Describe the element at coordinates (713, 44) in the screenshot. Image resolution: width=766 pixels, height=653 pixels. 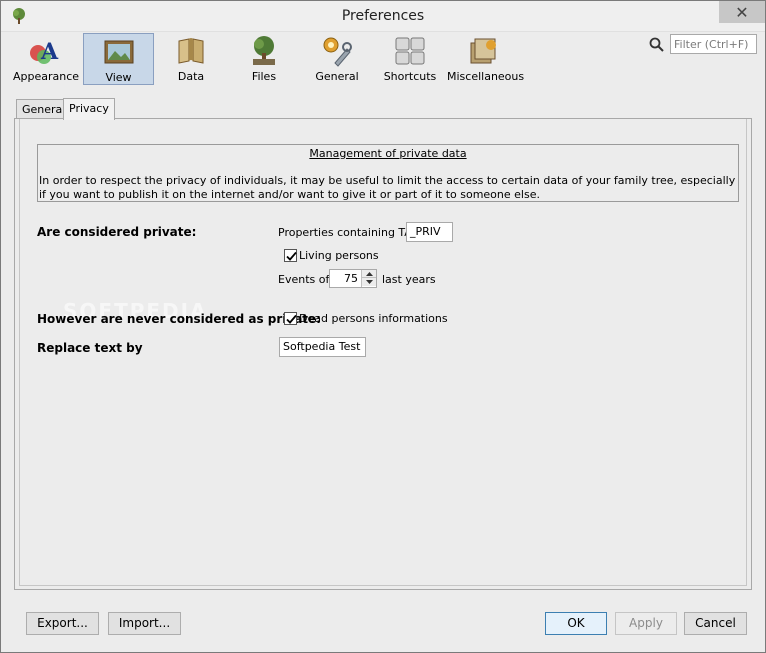
I see `filter-input` at that location.